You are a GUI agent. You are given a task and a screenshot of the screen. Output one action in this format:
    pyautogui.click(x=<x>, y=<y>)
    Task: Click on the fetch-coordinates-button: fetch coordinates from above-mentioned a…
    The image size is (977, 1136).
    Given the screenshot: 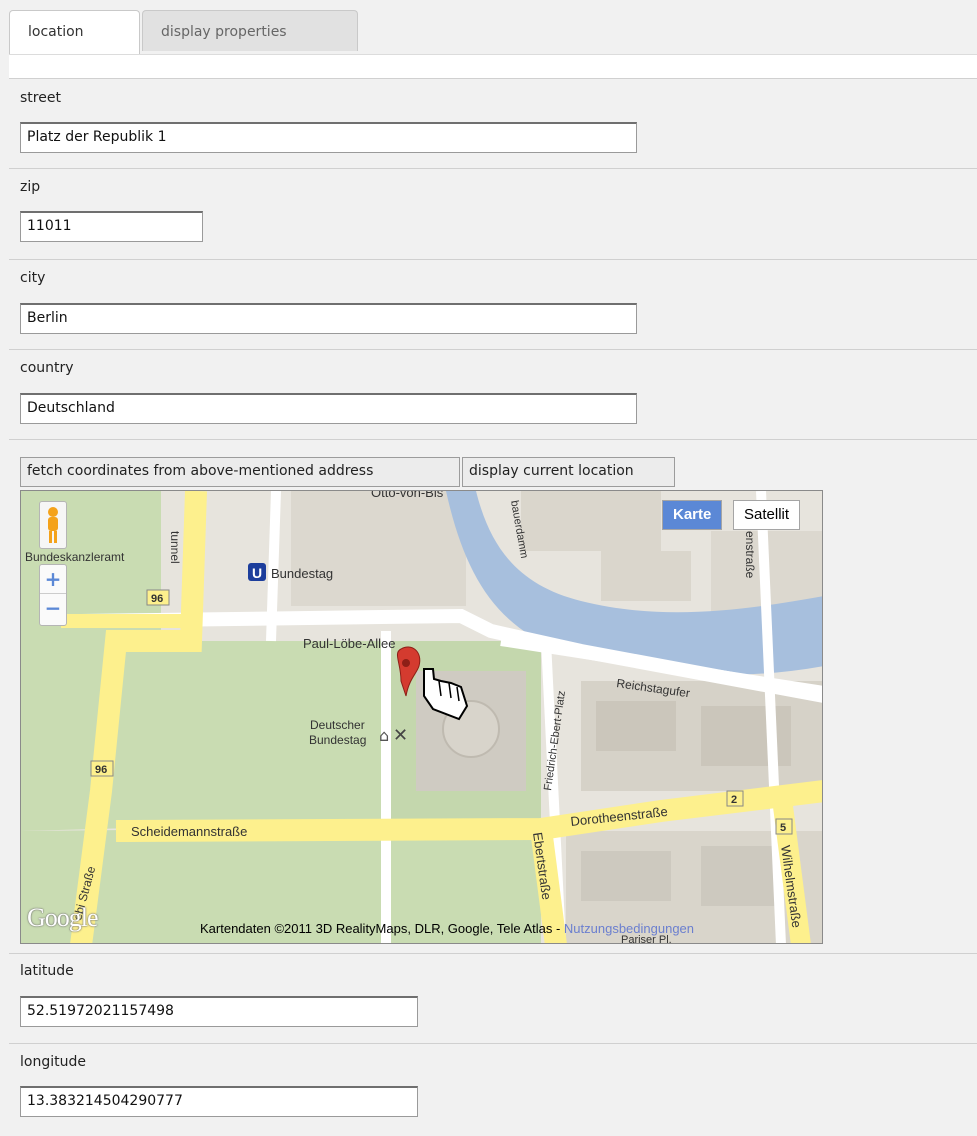 What is the action you would take?
    pyautogui.click(x=240, y=472)
    